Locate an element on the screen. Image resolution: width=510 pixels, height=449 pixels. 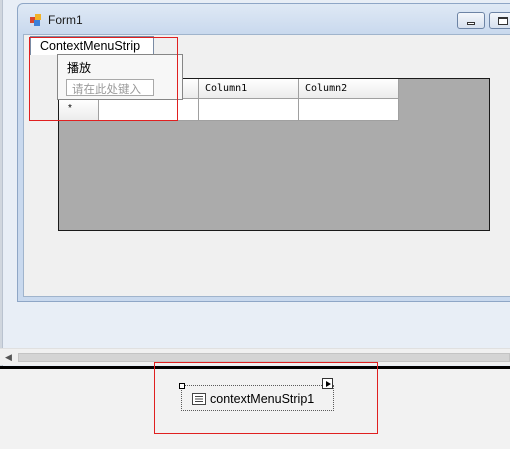
grid-column-header: Column1 is located at coordinates (249, 89).